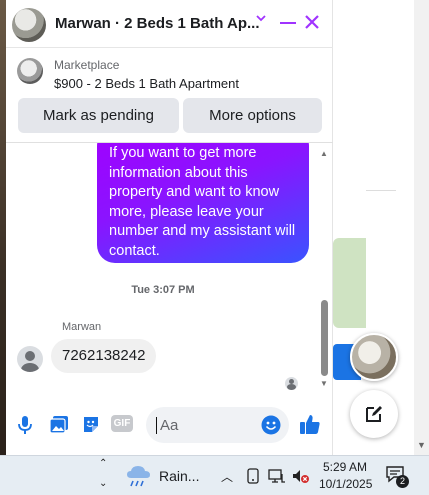  Describe the element at coordinates (98, 115) in the screenshot. I see `mark-as-pending-button: Mark as pending` at that location.